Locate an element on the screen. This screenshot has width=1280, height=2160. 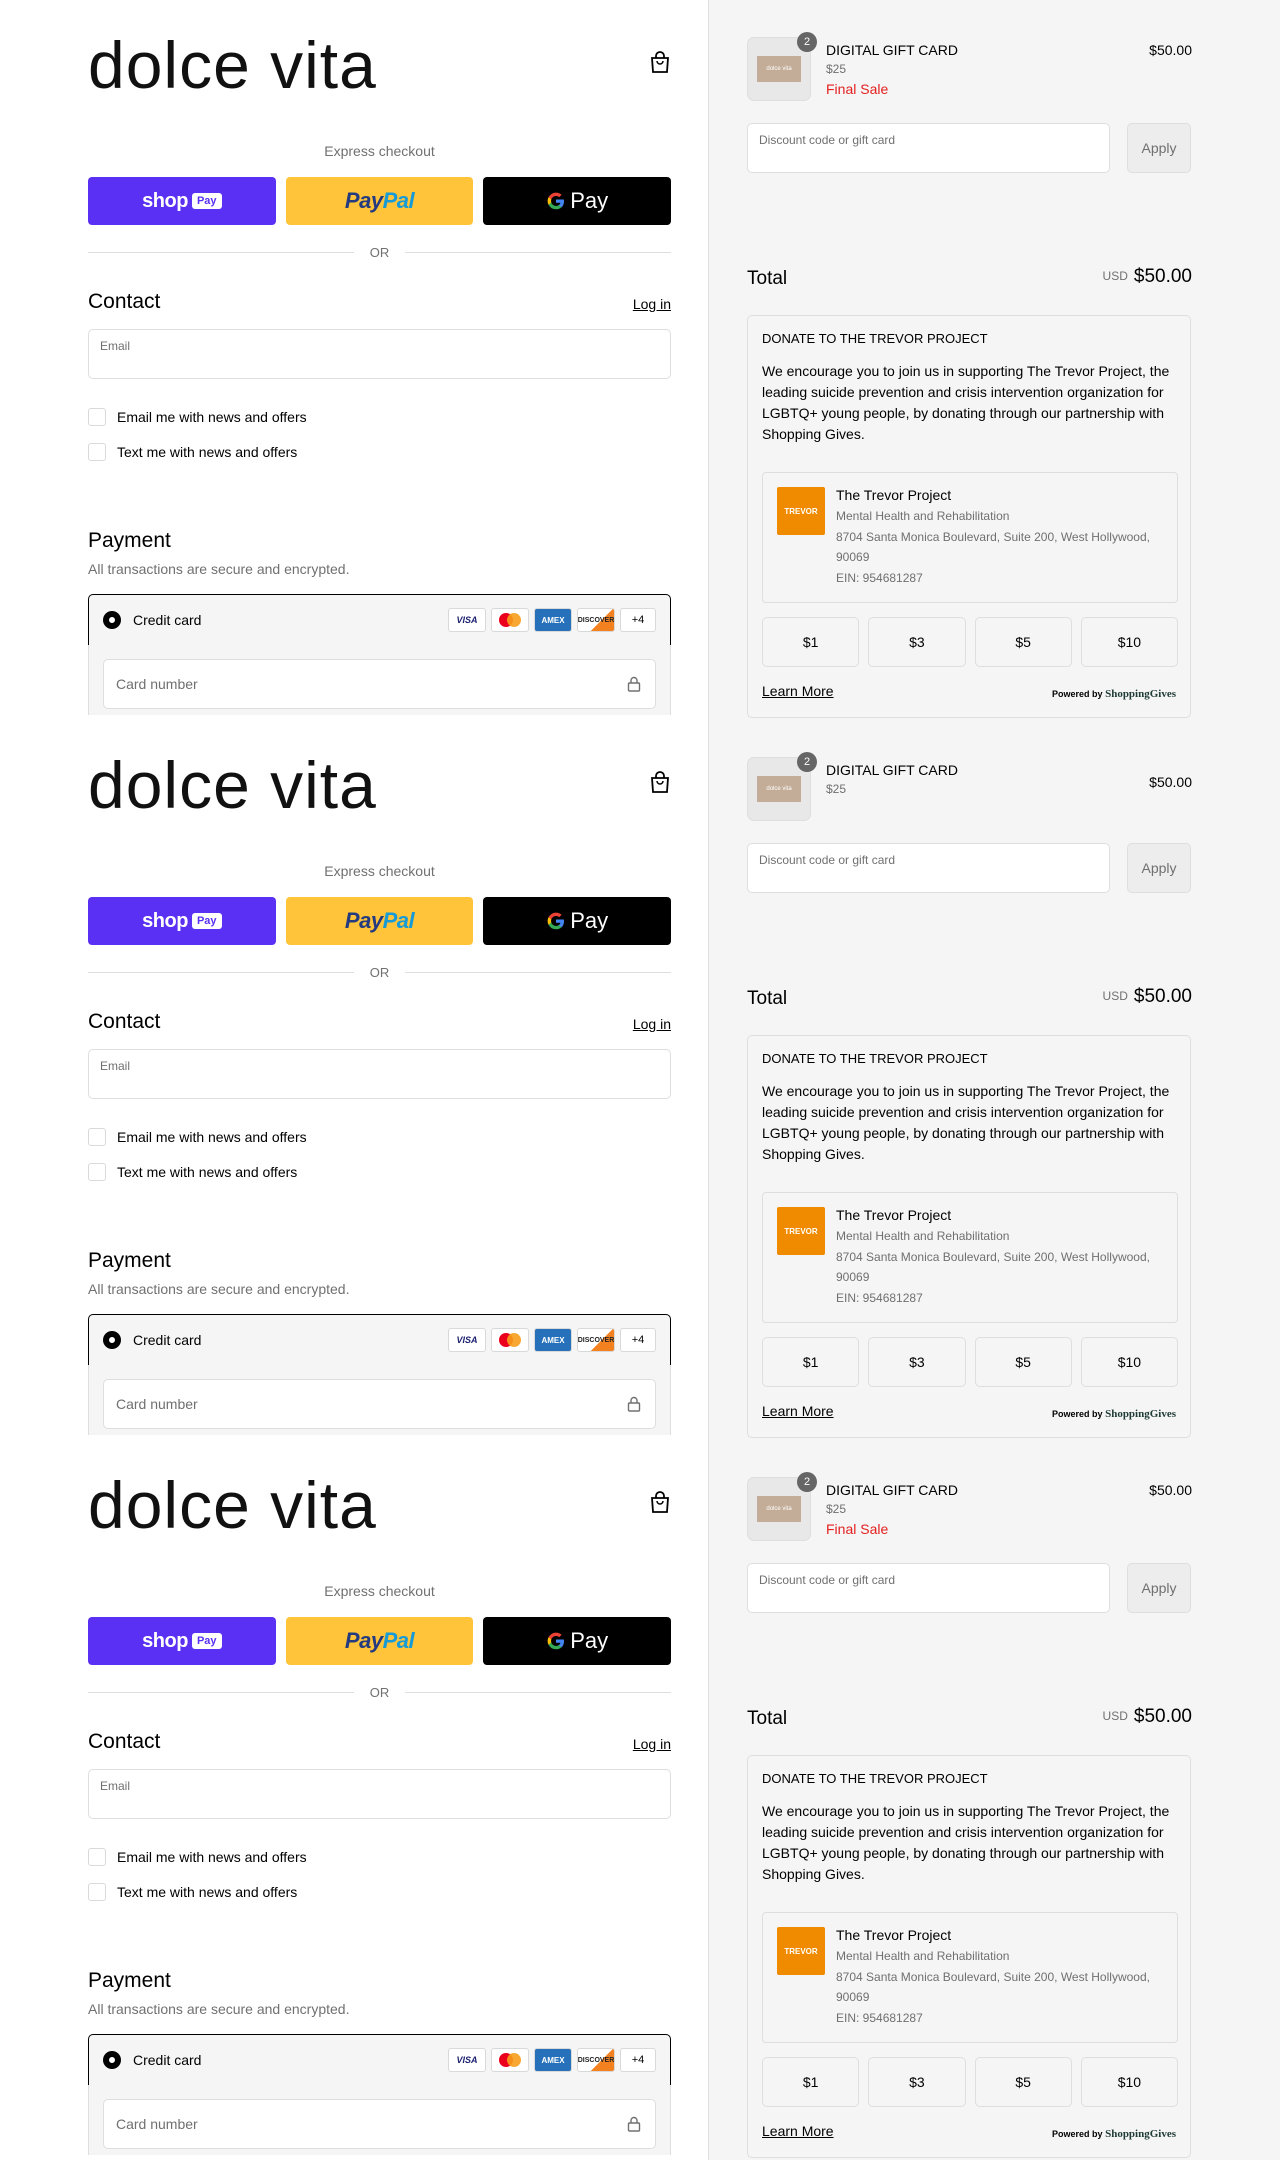
express-checkout-label: Express checkout is located at coordinates (379, 1591).